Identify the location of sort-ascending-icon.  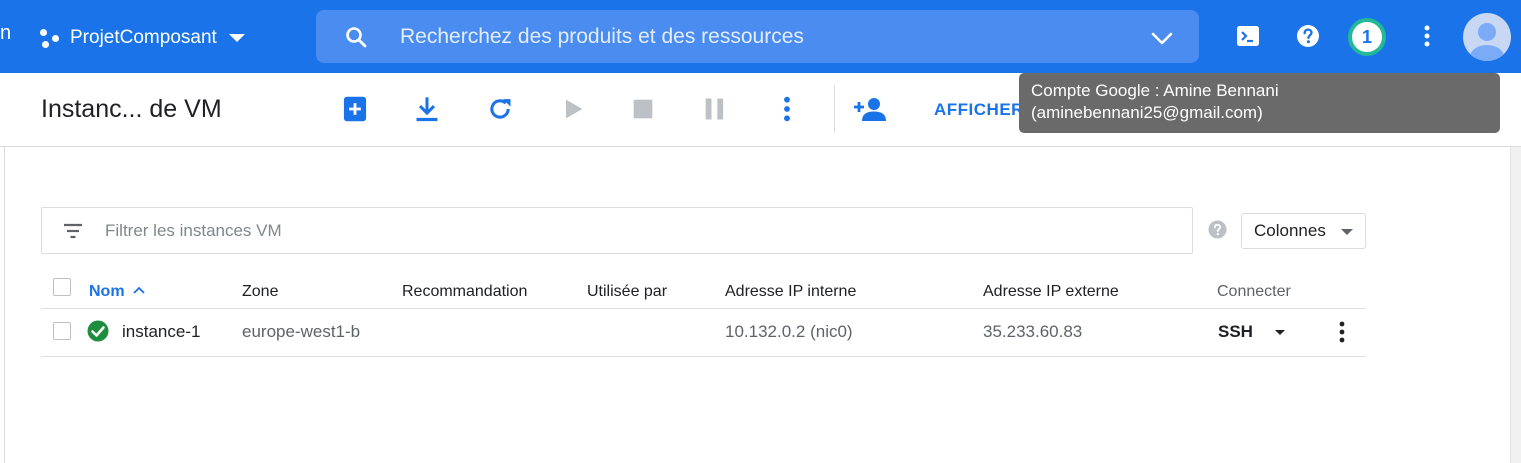
(139, 290).